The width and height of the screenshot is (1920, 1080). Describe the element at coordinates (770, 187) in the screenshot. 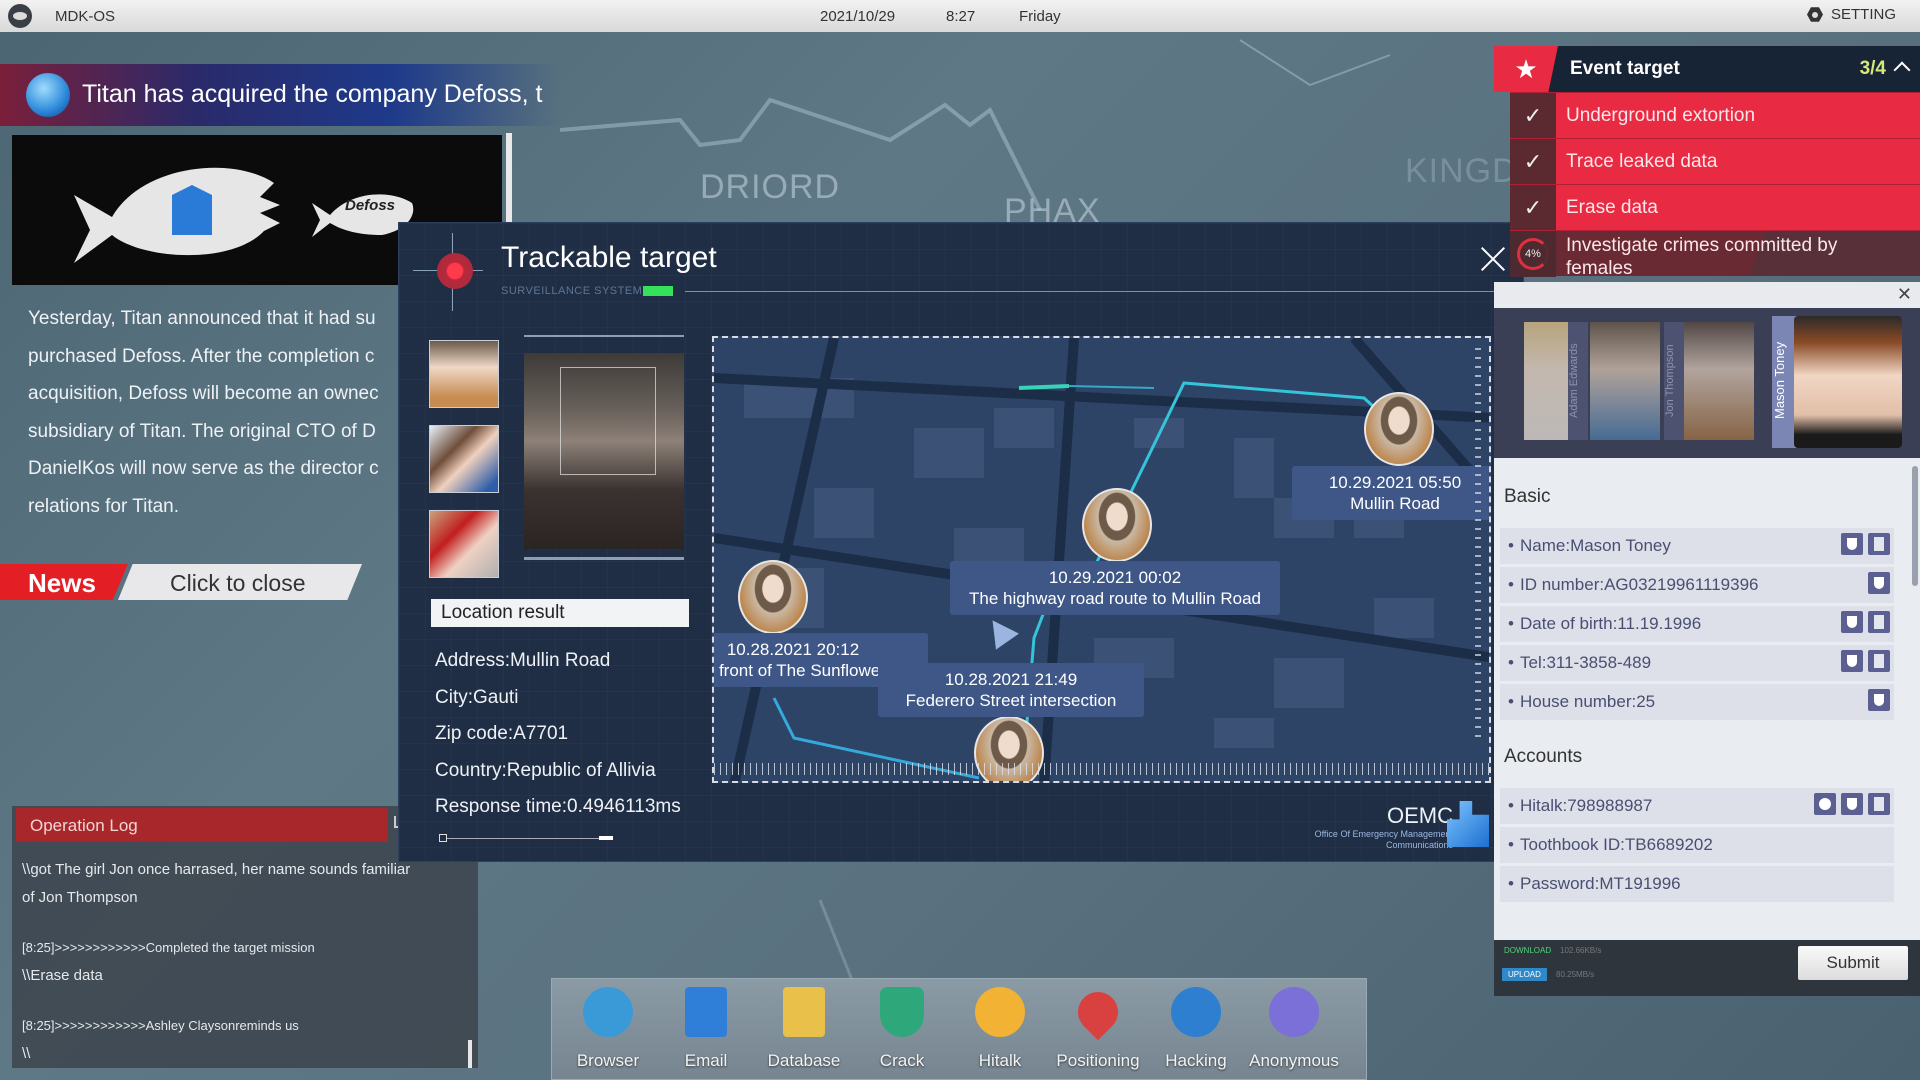

I see `map-region-label: DRIORD` at that location.